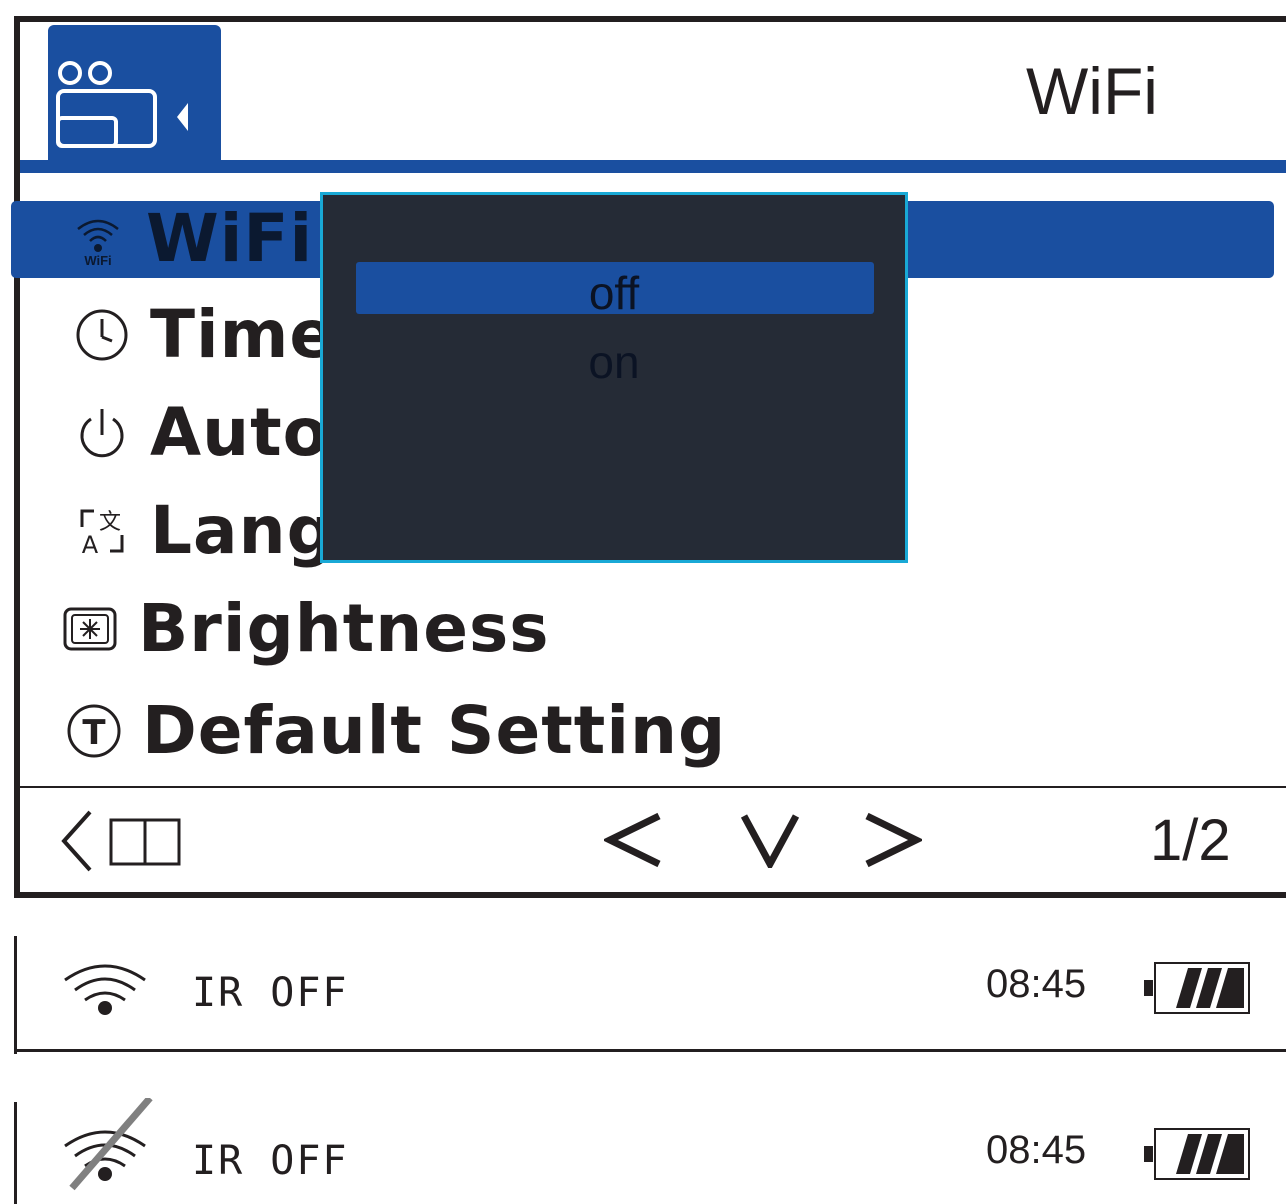 Image resolution: width=1286 pixels, height=1204 pixels. I want to click on menu-item-default-setting: T Default Setting, so click(396, 731).